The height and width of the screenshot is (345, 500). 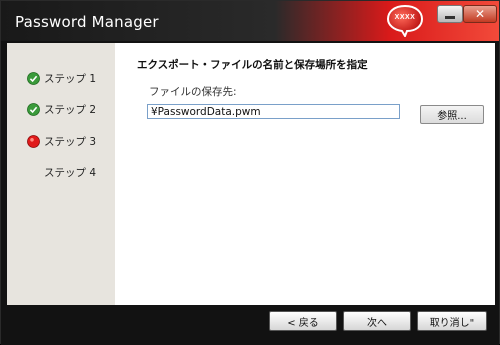 I want to click on red-dot-icon, so click(x=33, y=141).